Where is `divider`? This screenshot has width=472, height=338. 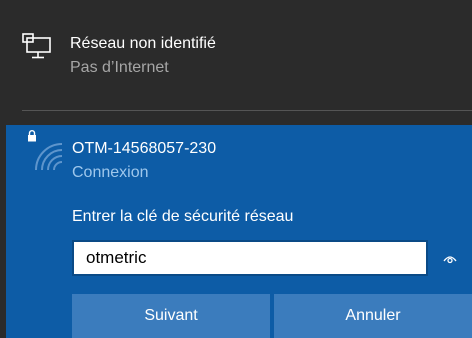 divider is located at coordinates (247, 110).